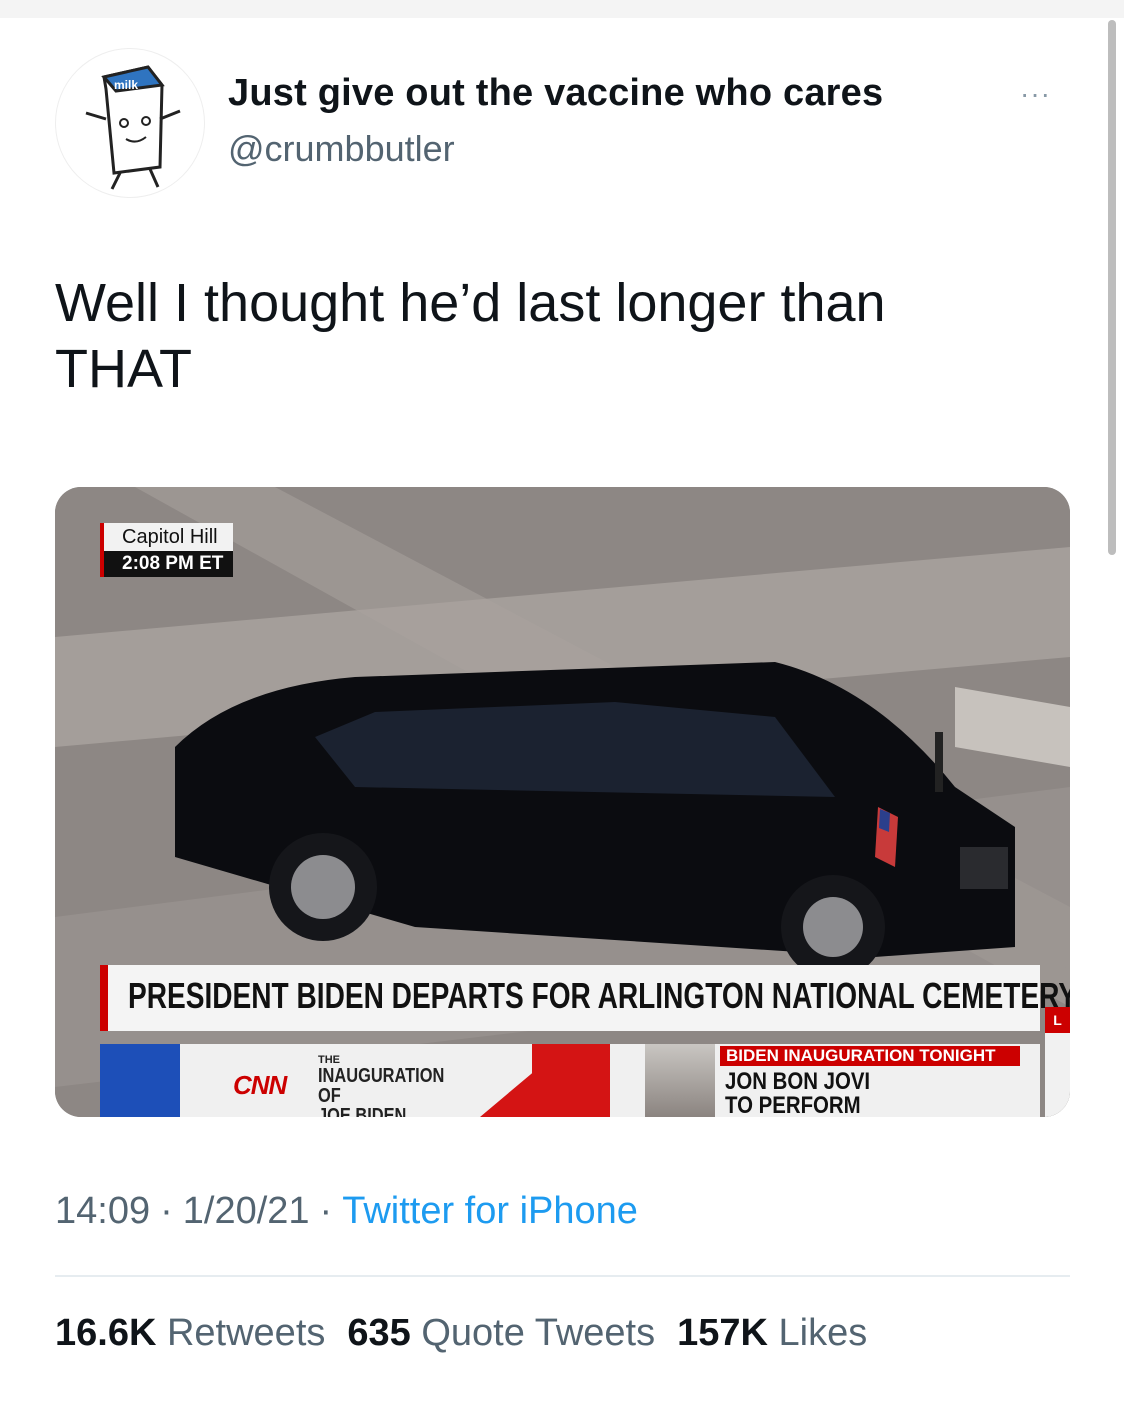 The height and width of the screenshot is (1403, 1124). What do you see at coordinates (545, 1080) in the screenshot?
I see `ticker-red-graphic` at bounding box center [545, 1080].